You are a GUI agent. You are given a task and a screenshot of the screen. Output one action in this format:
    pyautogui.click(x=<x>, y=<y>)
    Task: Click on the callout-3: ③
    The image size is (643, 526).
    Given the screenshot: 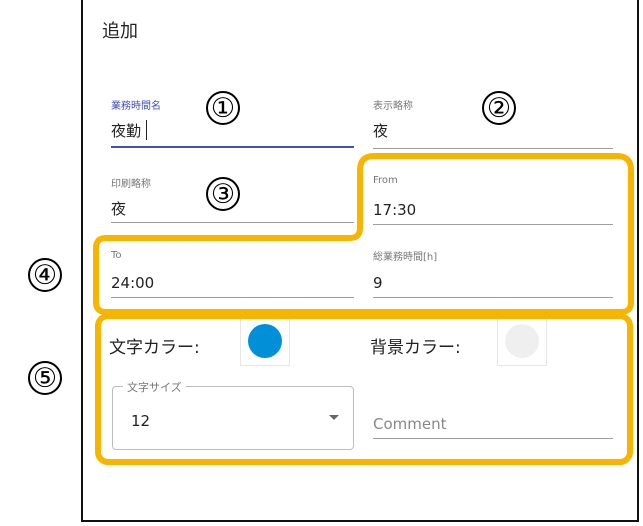 What is the action you would take?
    pyautogui.click(x=223, y=194)
    